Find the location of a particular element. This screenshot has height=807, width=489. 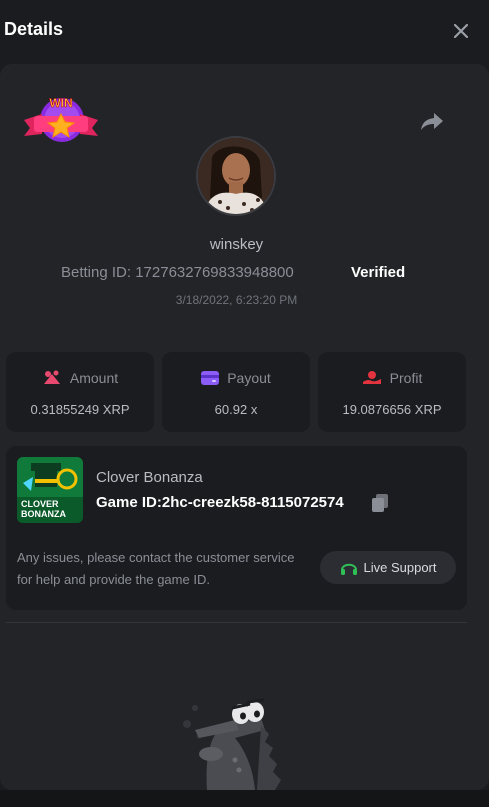

stat-profit-value: 19.0876656 XRP is located at coordinates (392, 409).